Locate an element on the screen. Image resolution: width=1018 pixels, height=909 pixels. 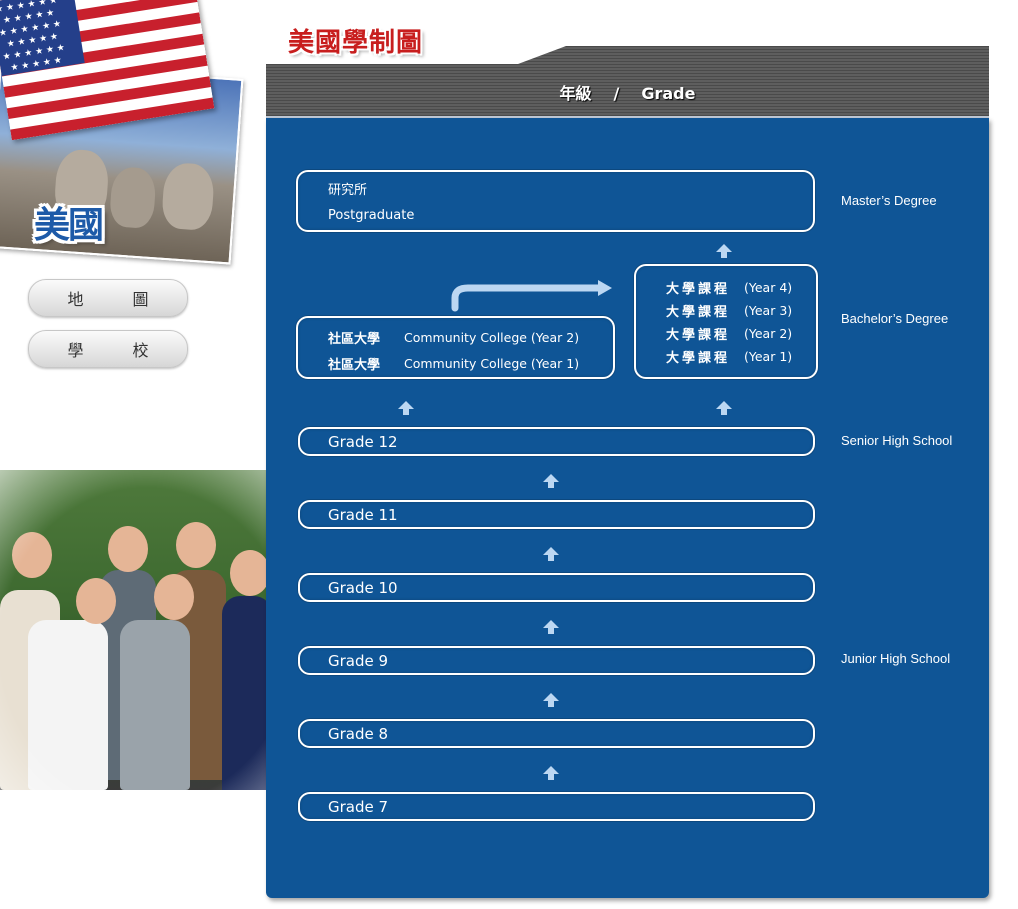
university-year: (Year 2) is located at coordinates (768, 333).